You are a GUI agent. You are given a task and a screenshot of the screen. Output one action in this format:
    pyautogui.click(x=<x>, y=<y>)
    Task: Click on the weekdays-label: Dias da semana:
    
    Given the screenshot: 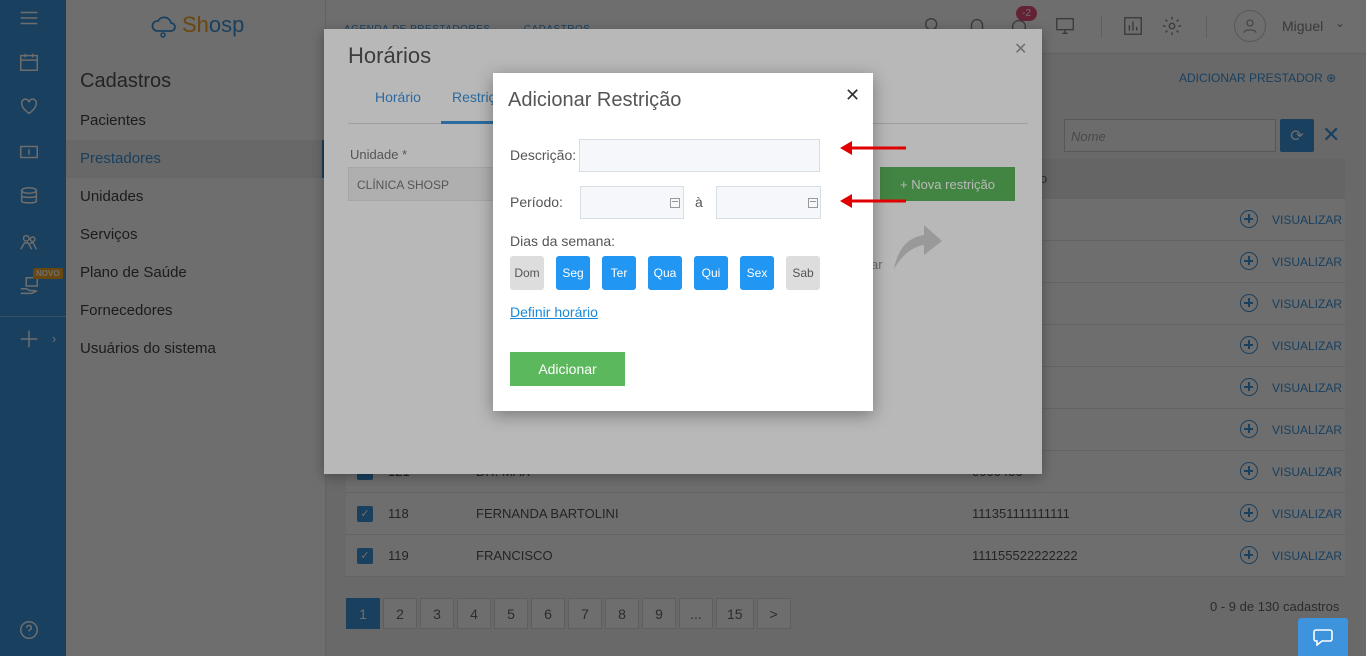 What is the action you would take?
    pyautogui.click(x=563, y=241)
    